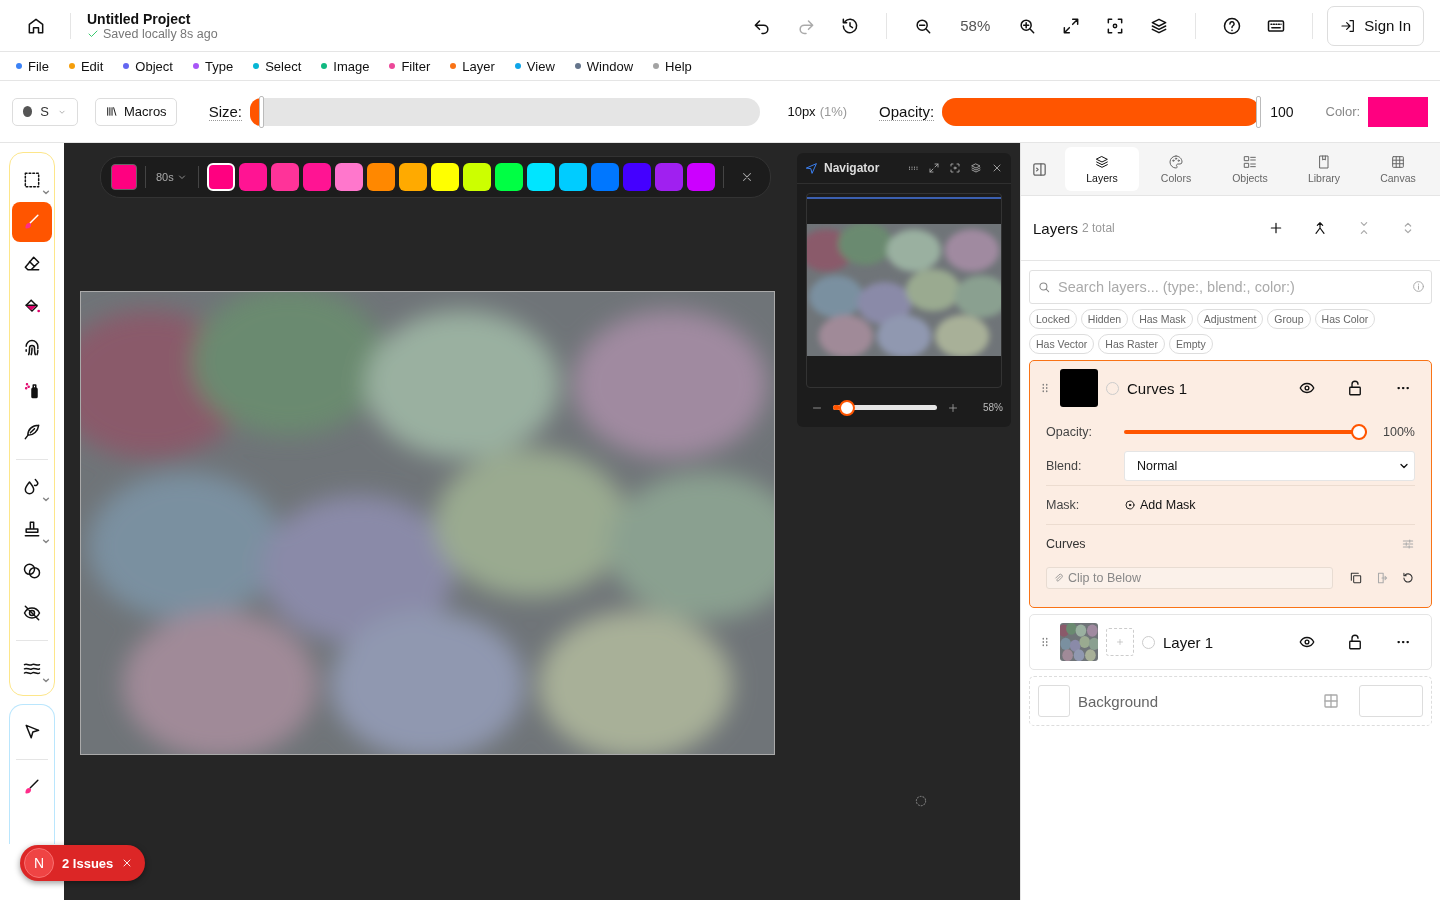 The image size is (1440, 900). Describe the element at coordinates (136, 111) in the screenshot. I see `macros-button: Macros` at that location.